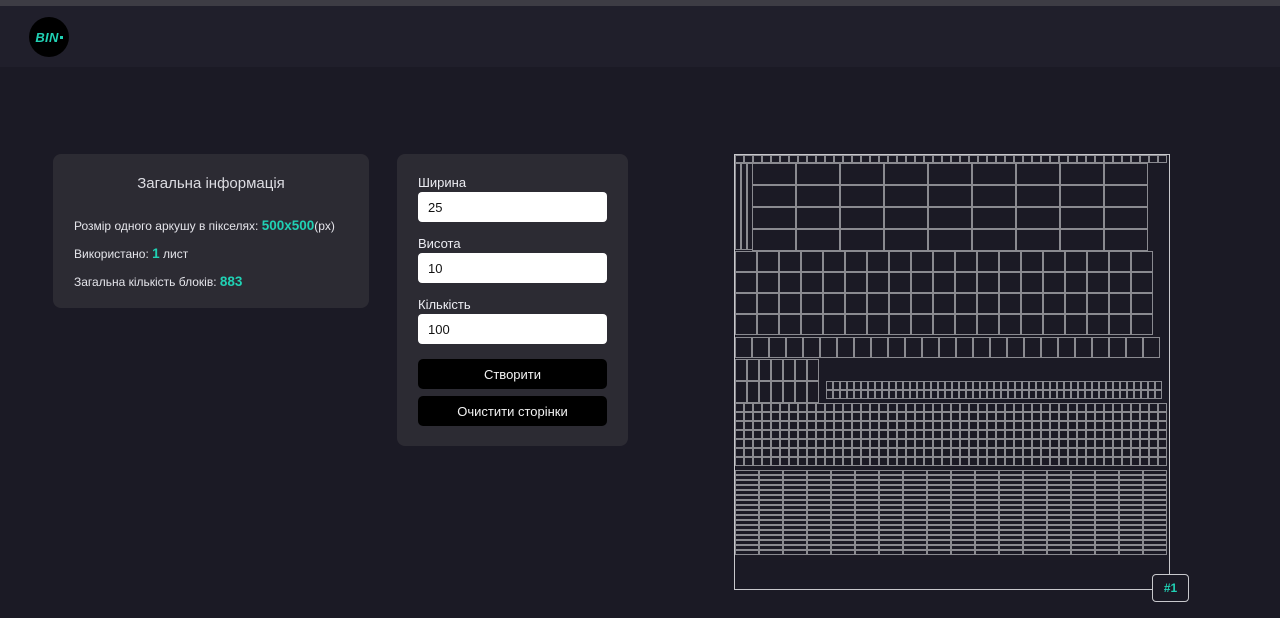  What do you see at coordinates (512, 329) in the screenshot?
I see `count-input` at bounding box center [512, 329].